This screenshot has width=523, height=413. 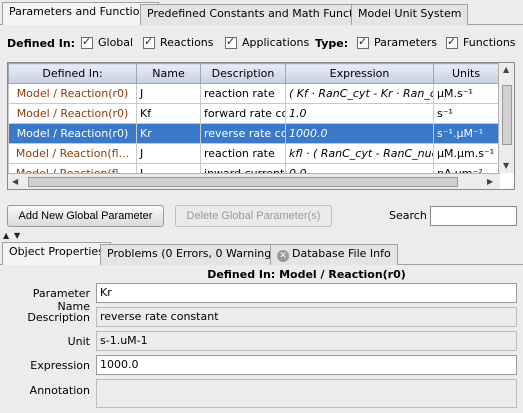 What do you see at coordinates (168, 113) in the screenshot?
I see `cell-name: Kf` at bounding box center [168, 113].